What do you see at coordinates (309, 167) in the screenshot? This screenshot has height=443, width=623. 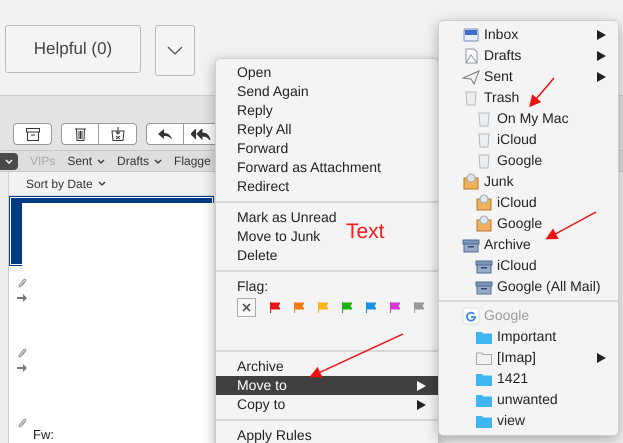 I see `menu-item: Forward as Attachment` at bounding box center [309, 167].